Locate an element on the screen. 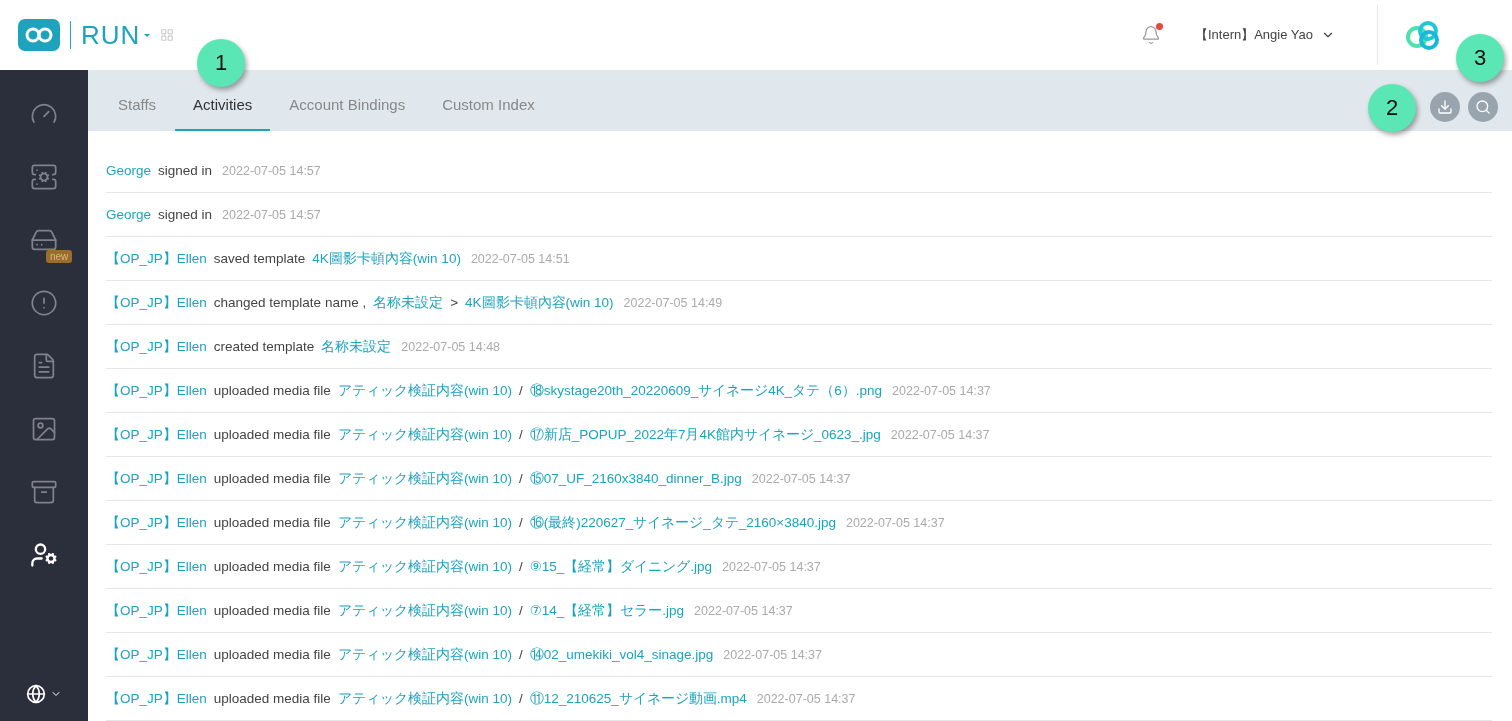  activity-text: saved template is located at coordinates (259, 258).